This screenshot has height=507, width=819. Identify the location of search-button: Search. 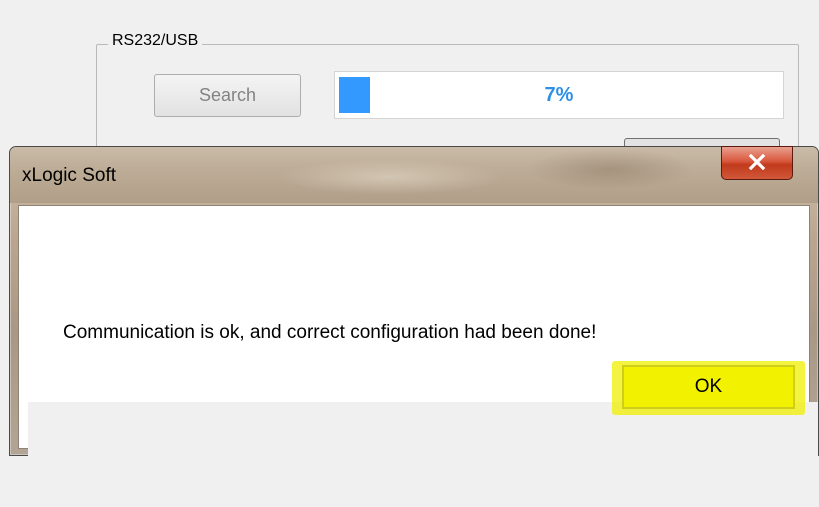
(227, 95).